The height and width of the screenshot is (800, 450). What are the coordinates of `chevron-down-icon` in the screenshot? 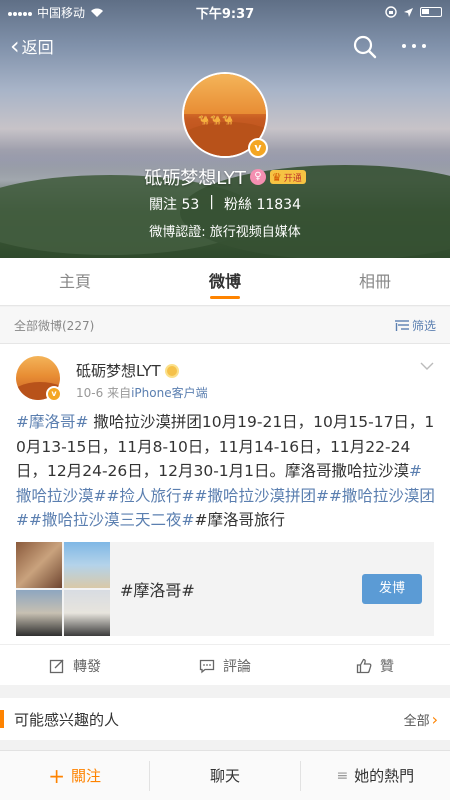 It's located at (427, 366).